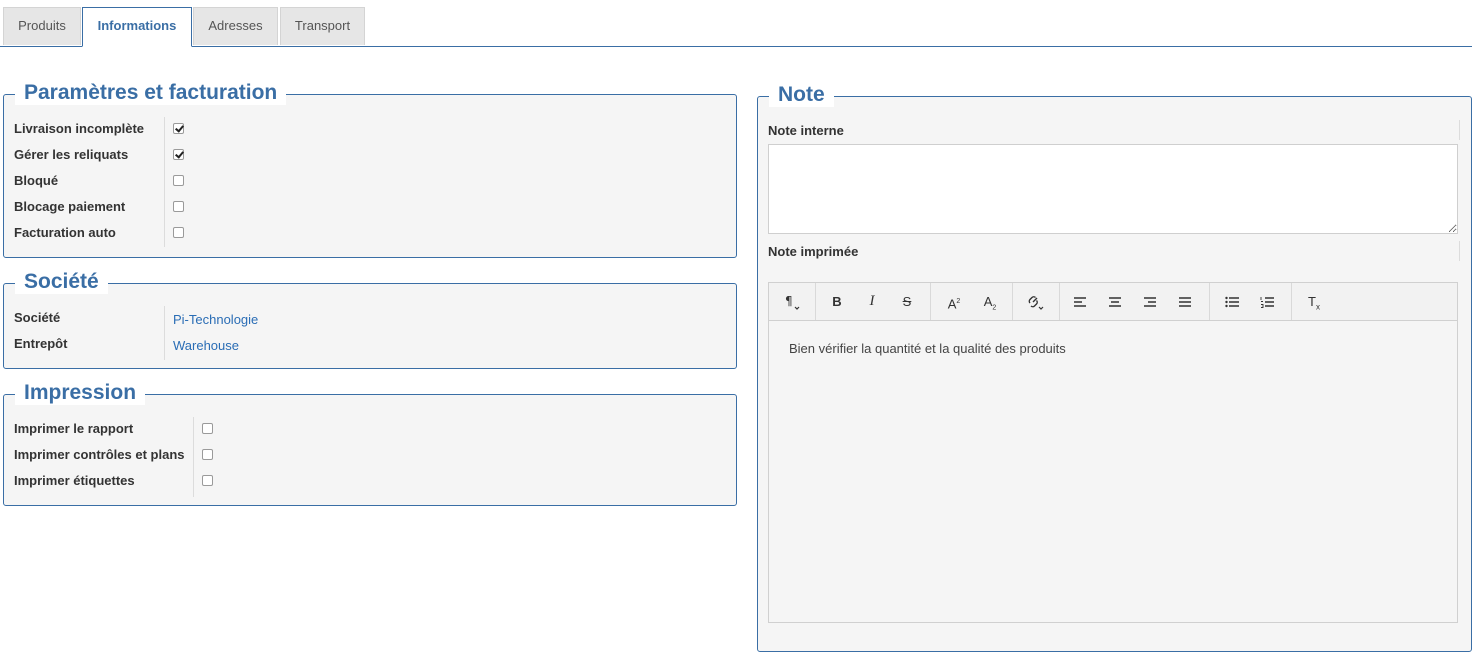 This screenshot has width=1477, height=659. Describe the element at coordinates (954, 301) in the screenshot. I see `superscript-icon: A2` at that location.